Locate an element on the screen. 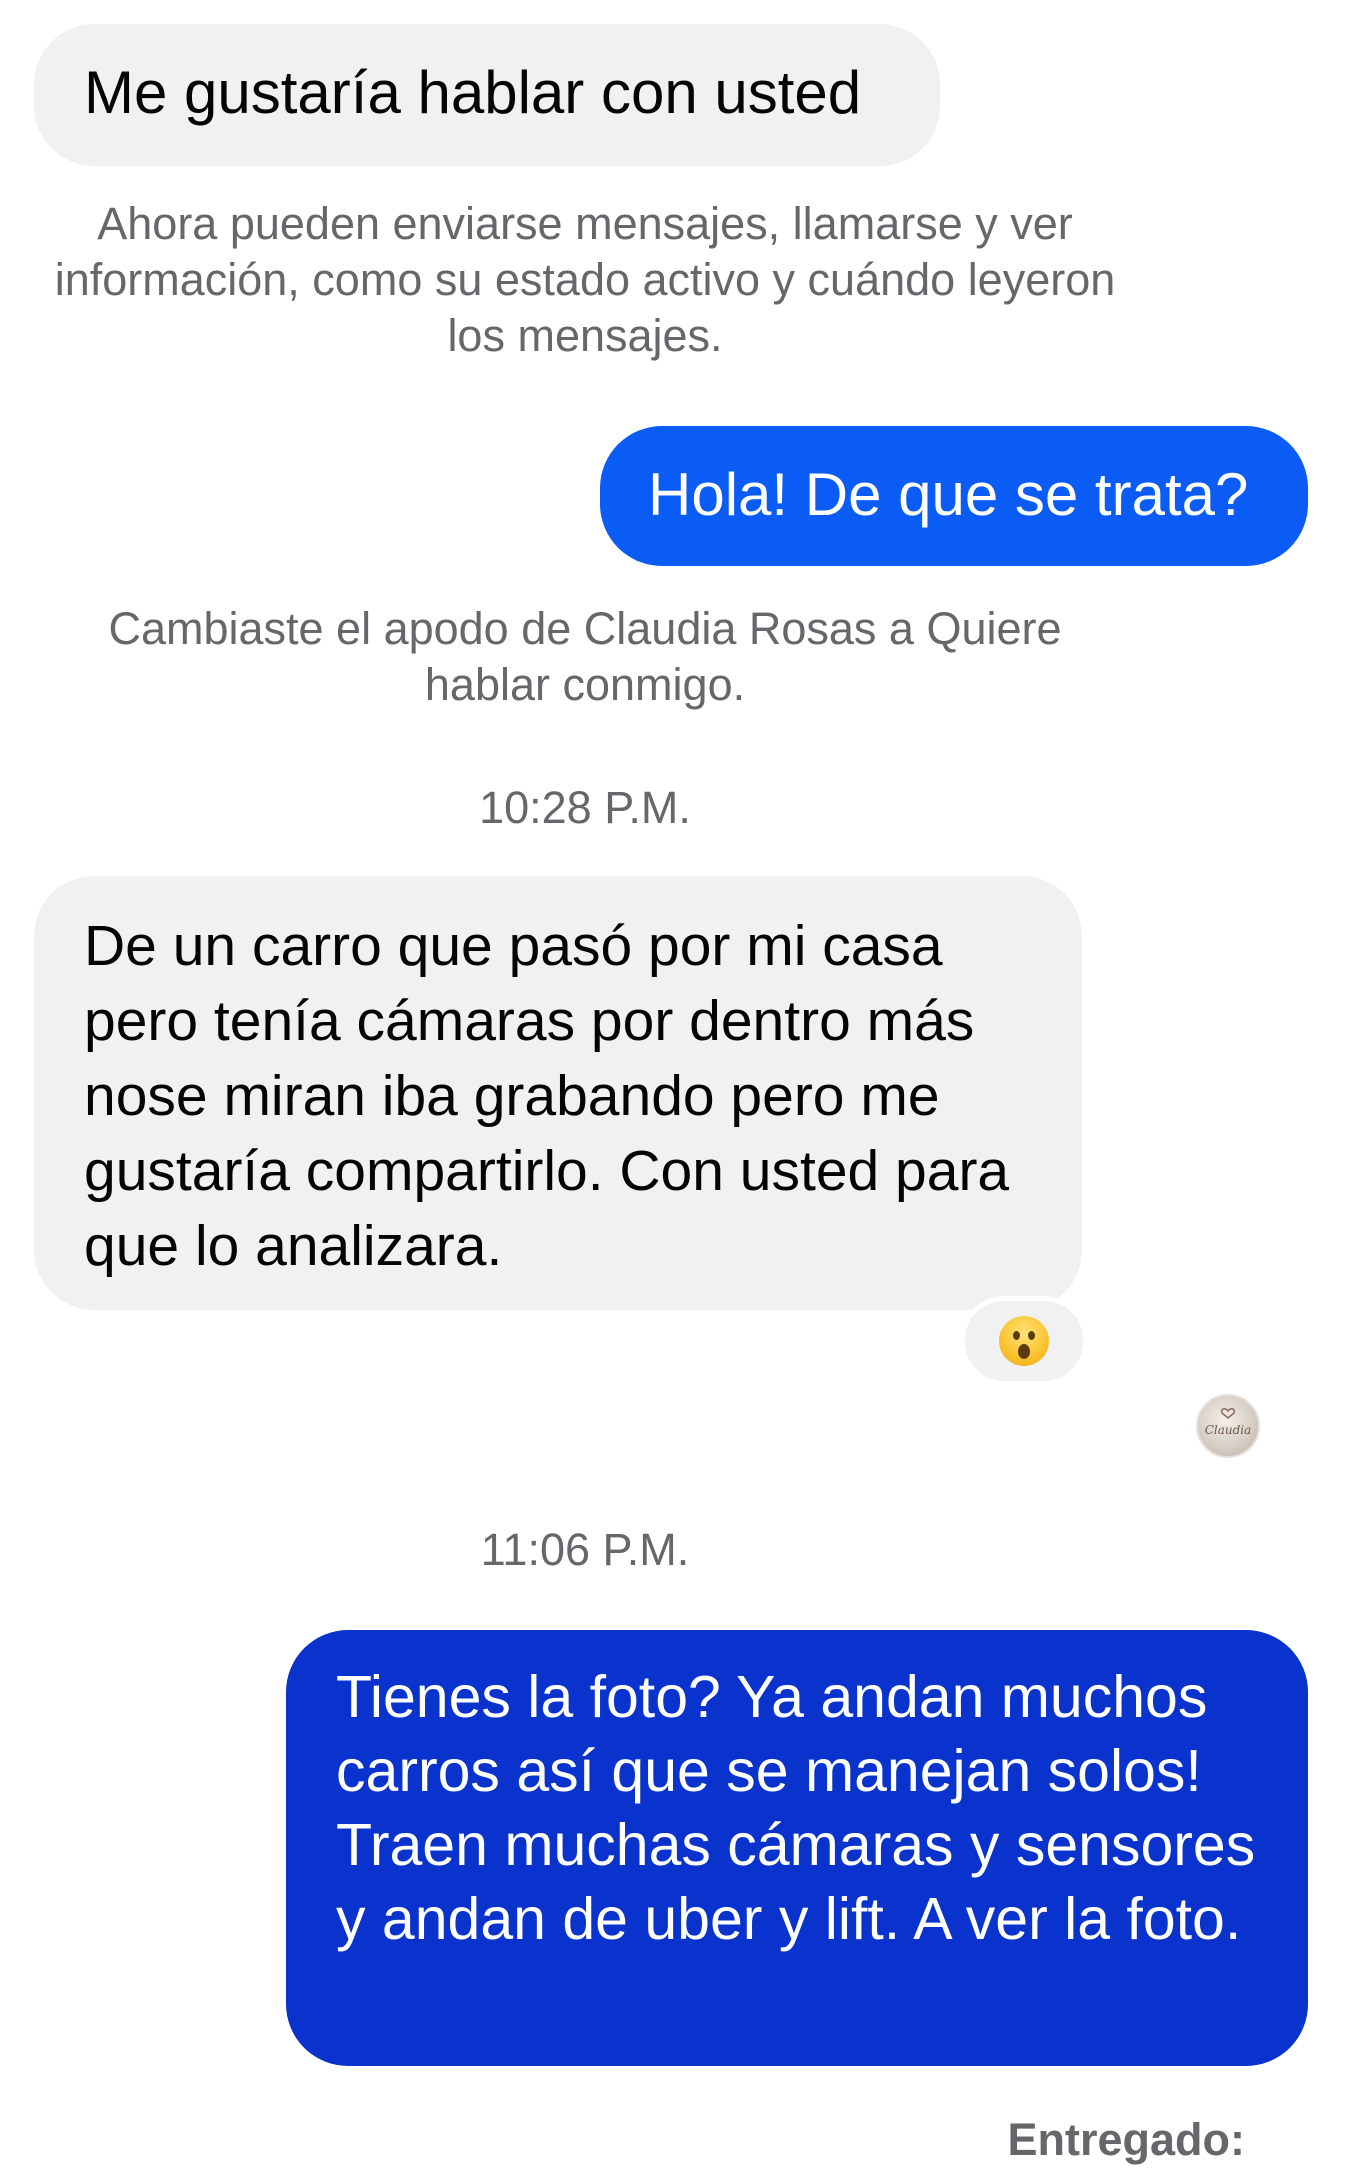 This screenshot has width=1360, height=2168. read-receipt-avatar: Claudia is located at coordinates (1228, 1426).